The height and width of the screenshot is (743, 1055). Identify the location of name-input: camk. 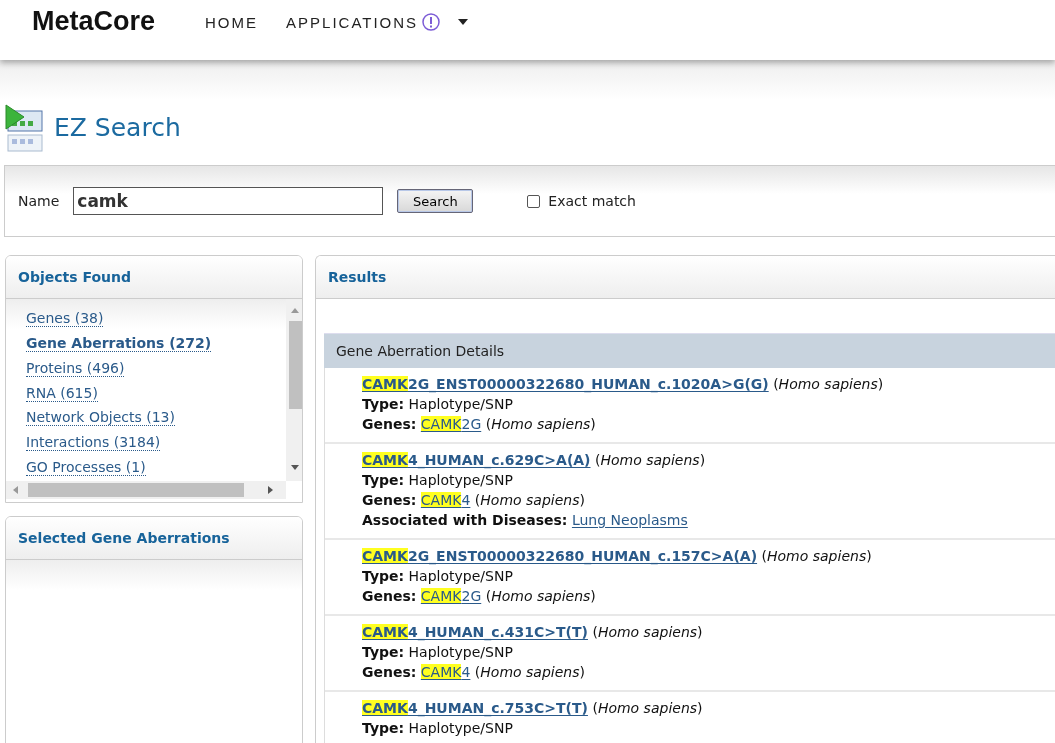
(228, 201).